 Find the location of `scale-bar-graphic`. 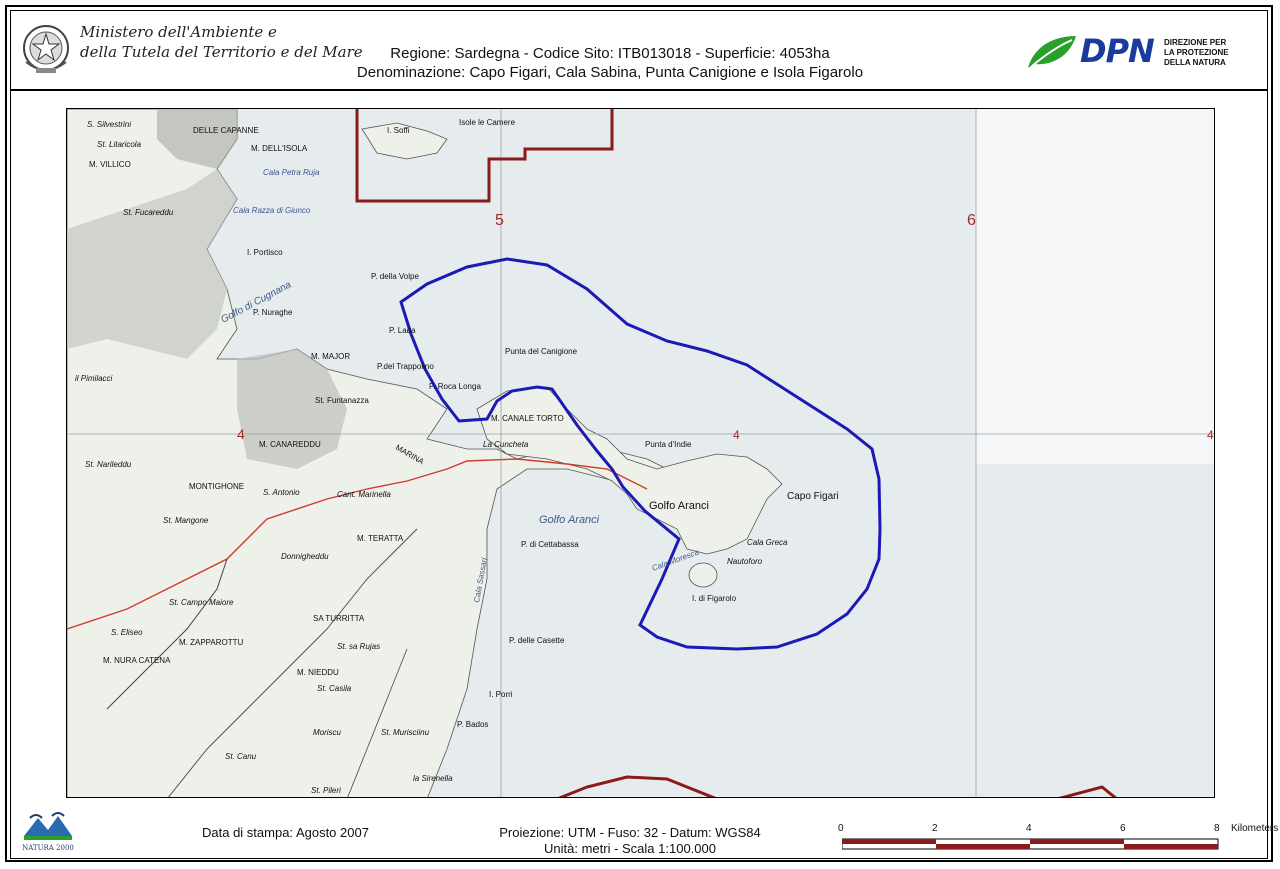

scale-bar-graphic is located at coordinates (1030, 844).